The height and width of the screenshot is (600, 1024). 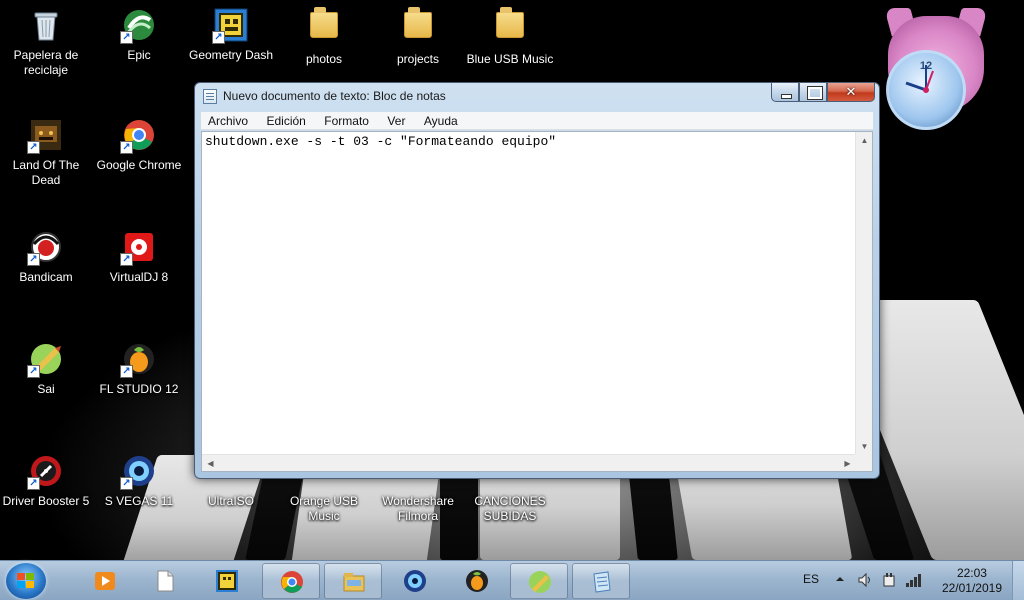 I want to click on desktop-icon-label: Papelera de reciclaje, so click(x=46, y=62).